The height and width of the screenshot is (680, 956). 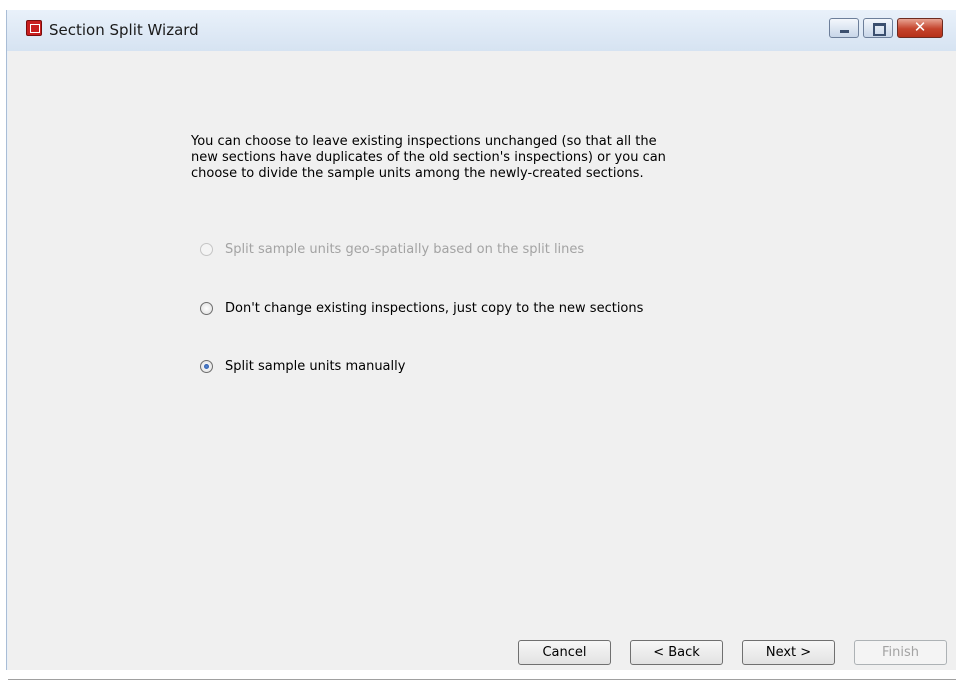 I want to click on title-bar: Section Split Wizard ✕, so click(x=481, y=30).